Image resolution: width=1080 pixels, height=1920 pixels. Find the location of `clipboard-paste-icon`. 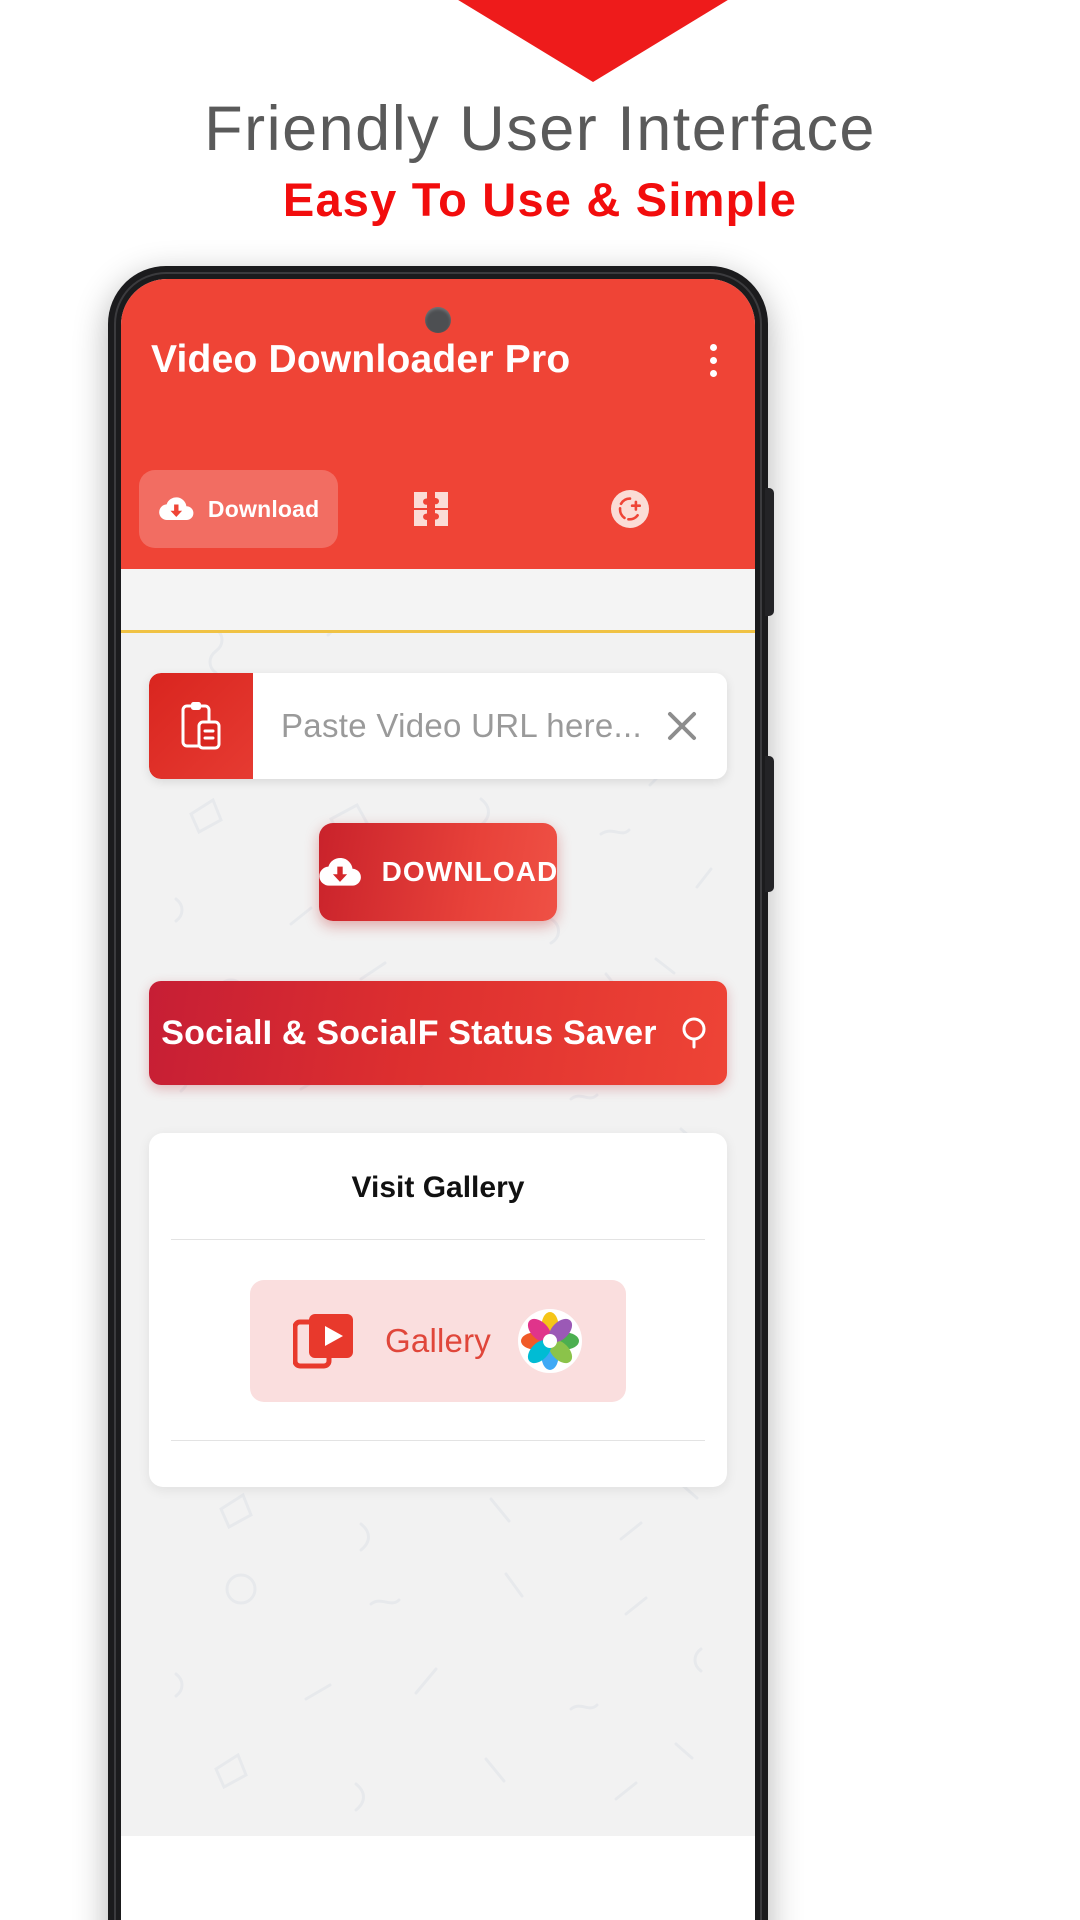

clipboard-paste-icon is located at coordinates (201, 726).